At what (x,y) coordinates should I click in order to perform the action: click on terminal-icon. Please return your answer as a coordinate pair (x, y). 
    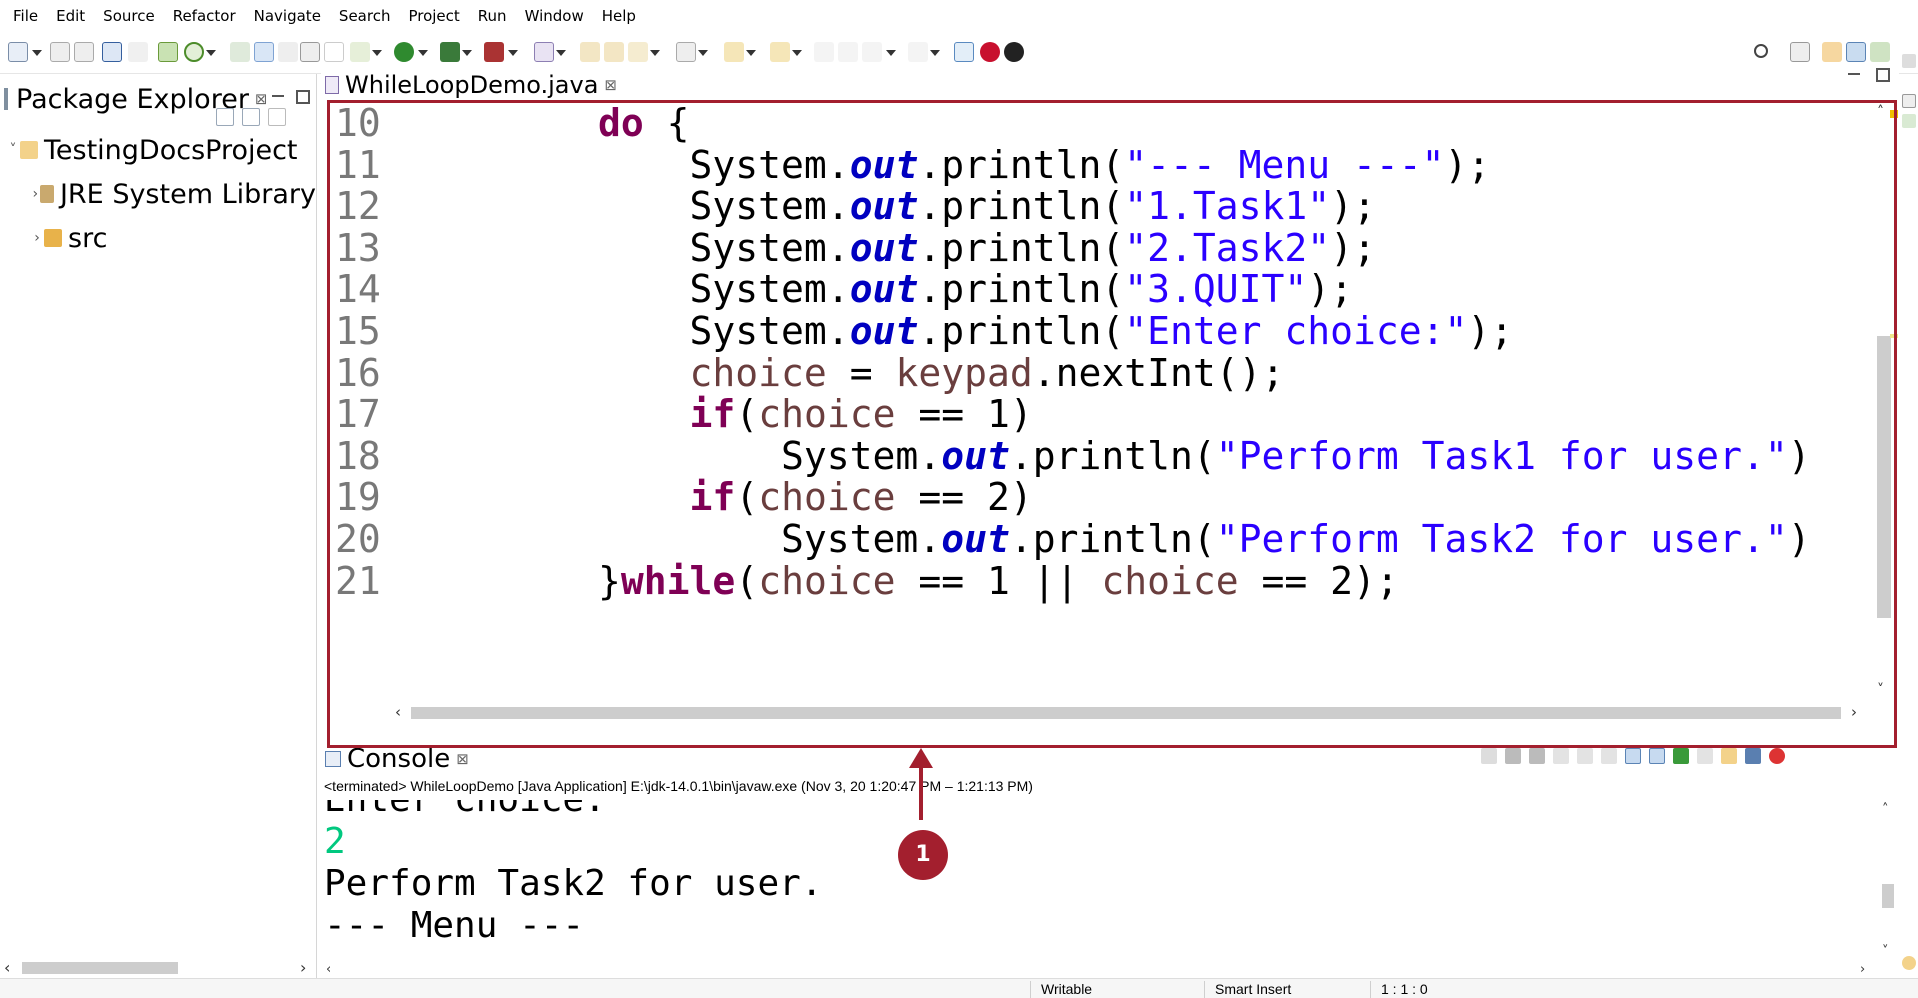
    Looking at the image, I should click on (112, 52).